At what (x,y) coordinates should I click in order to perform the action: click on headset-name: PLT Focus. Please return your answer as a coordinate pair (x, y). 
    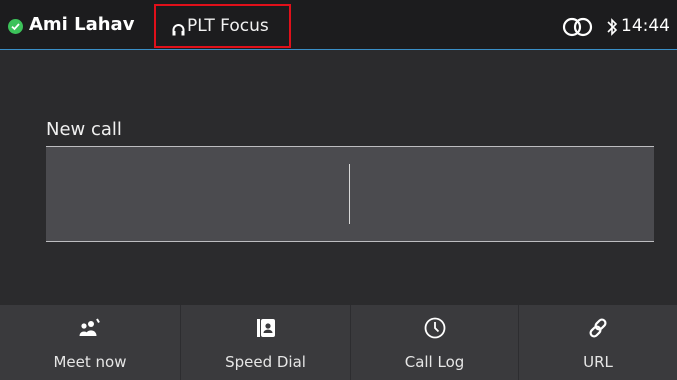
    Looking at the image, I should click on (228, 26).